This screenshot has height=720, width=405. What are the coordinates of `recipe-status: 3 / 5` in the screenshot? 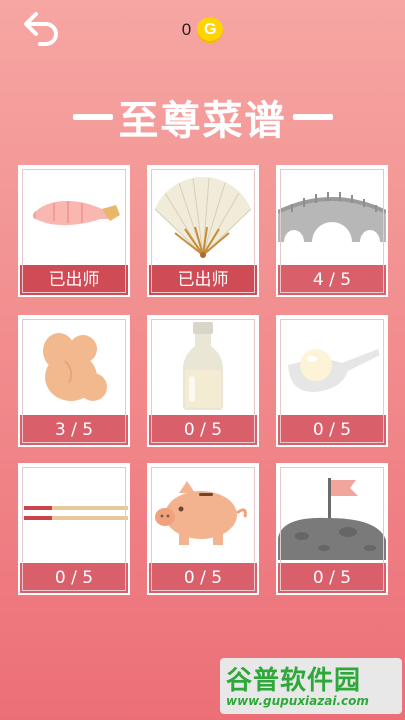 It's located at (74, 430).